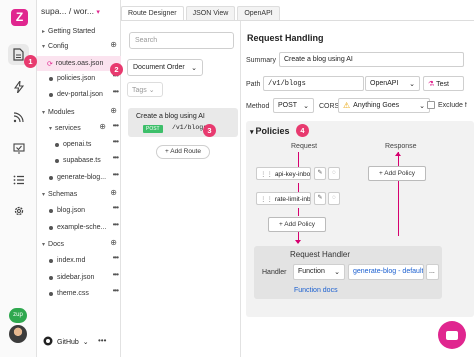 Image resolution: width=474 pixels, height=357 pixels. What do you see at coordinates (18, 86) in the screenshot?
I see `bolt-icon` at bounding box center [18, 86].